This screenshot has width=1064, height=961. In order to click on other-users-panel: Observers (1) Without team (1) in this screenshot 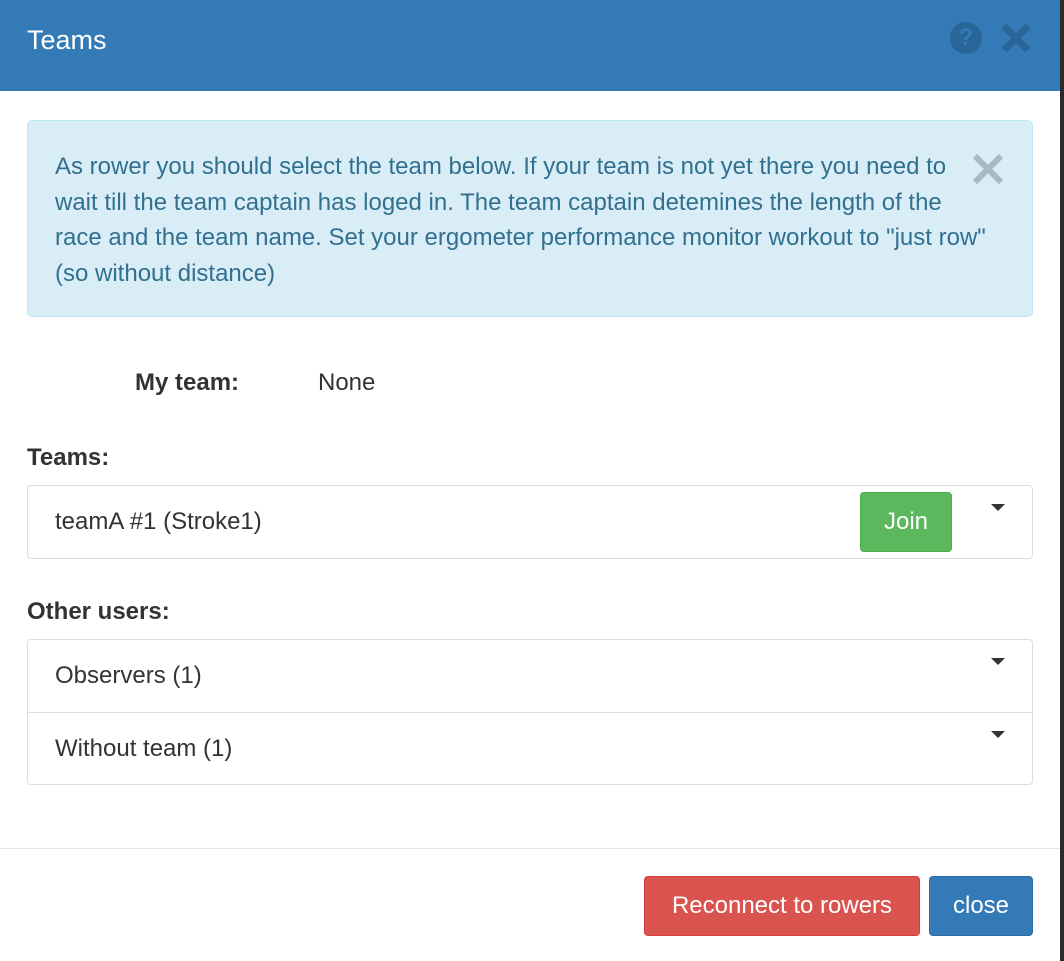, I will do `click(530, 712)`.